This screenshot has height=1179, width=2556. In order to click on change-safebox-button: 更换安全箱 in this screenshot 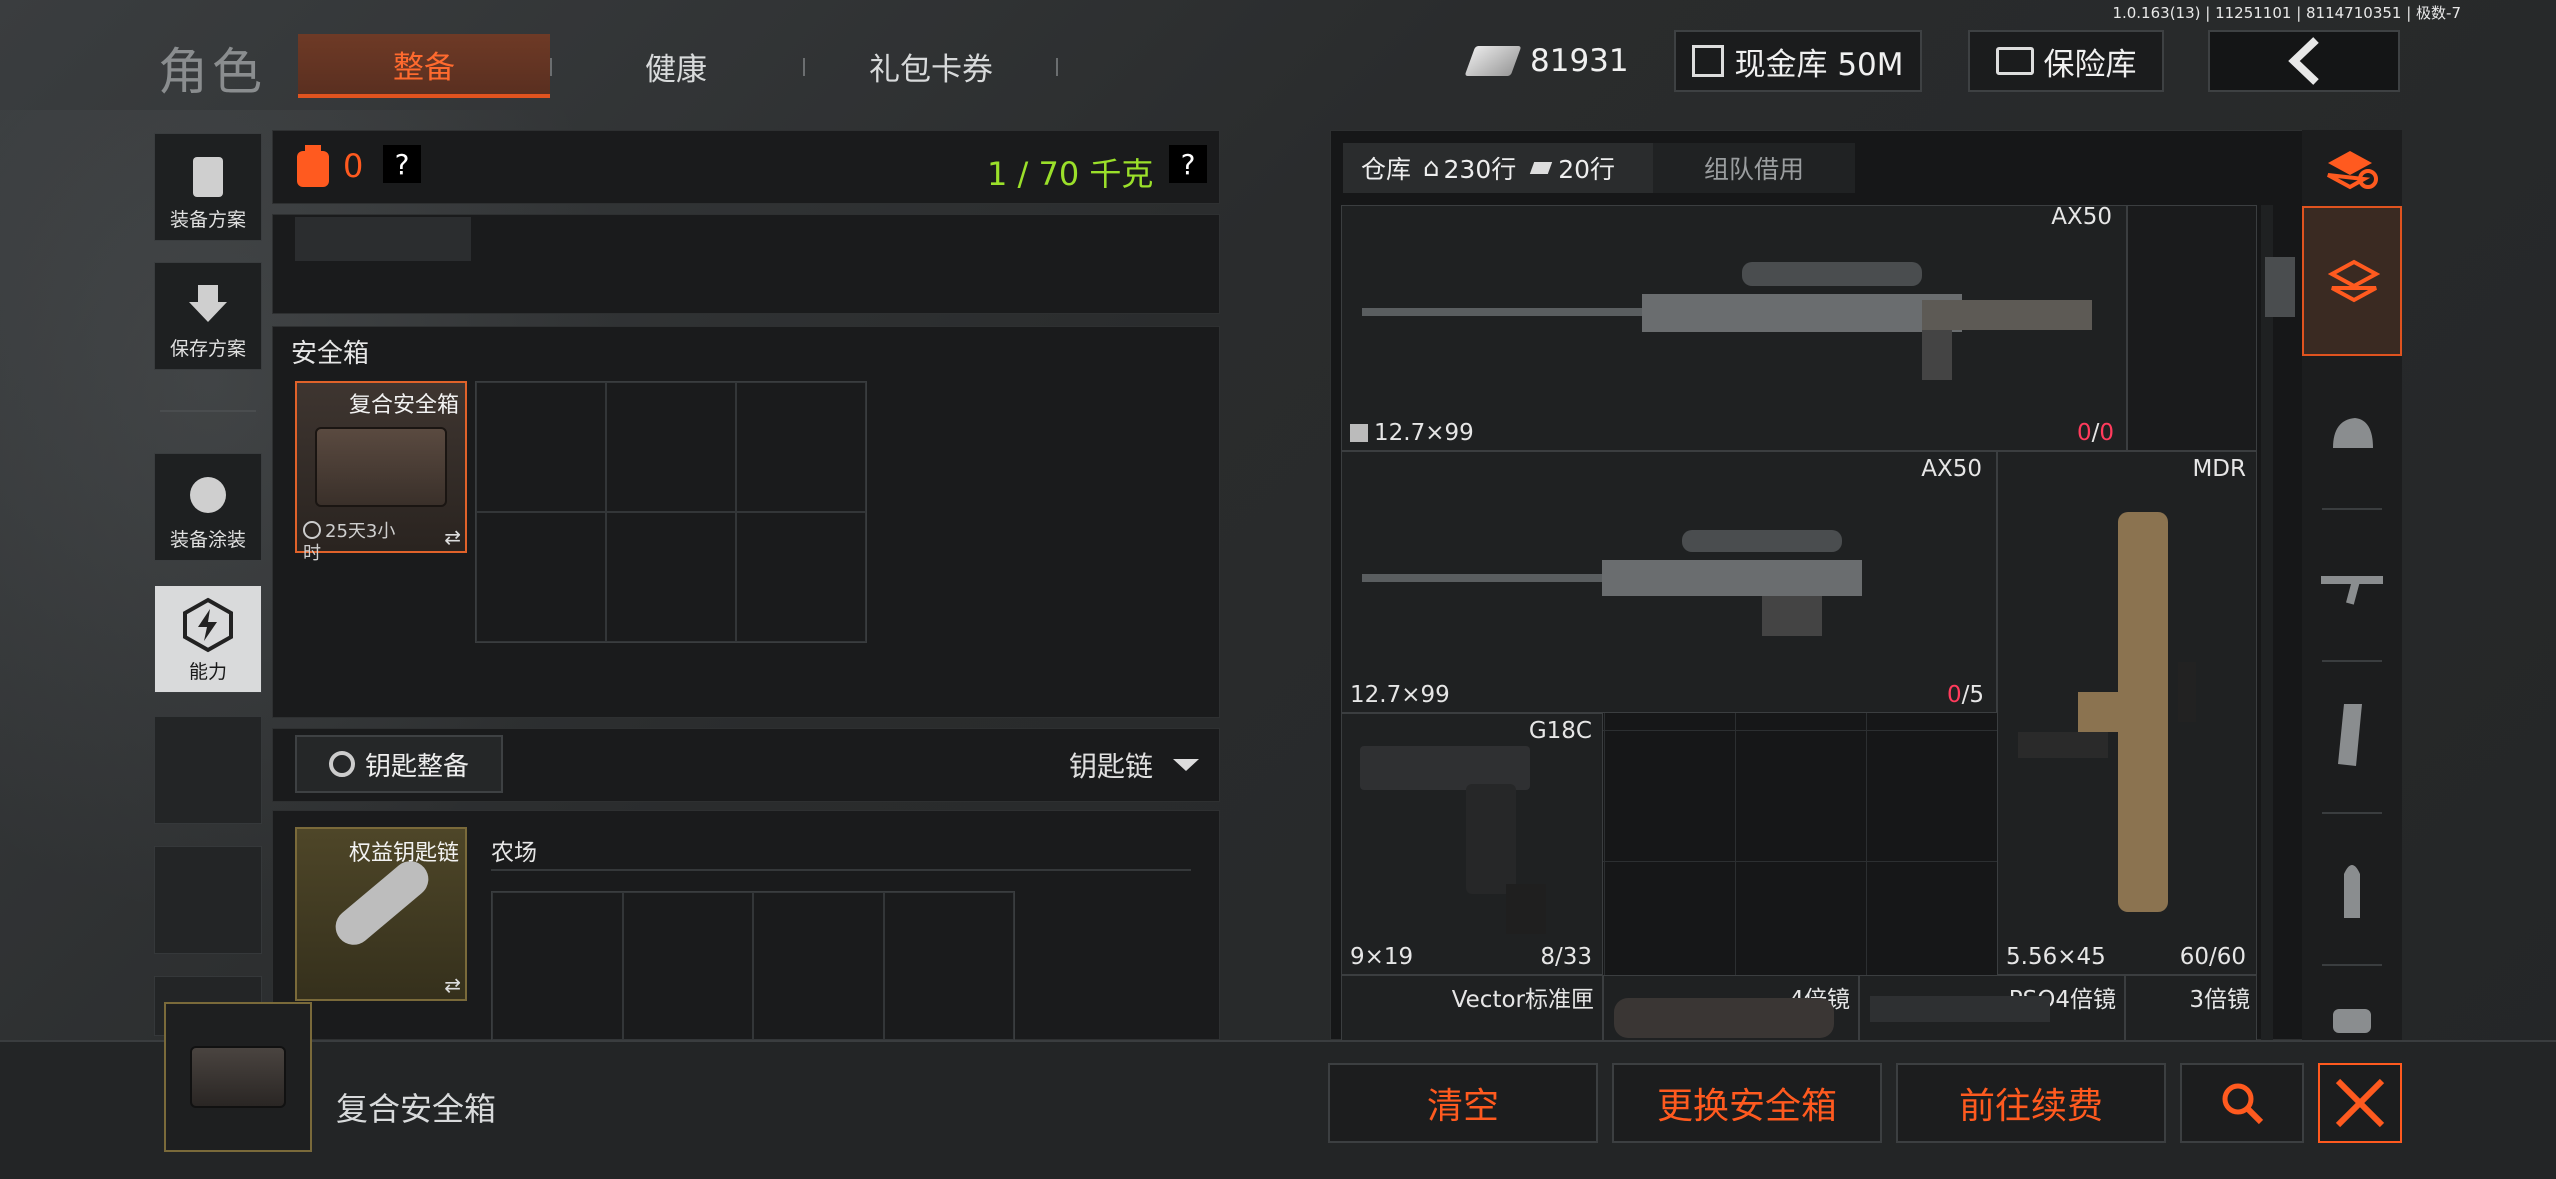, I will do `click(1747, 1103)`.